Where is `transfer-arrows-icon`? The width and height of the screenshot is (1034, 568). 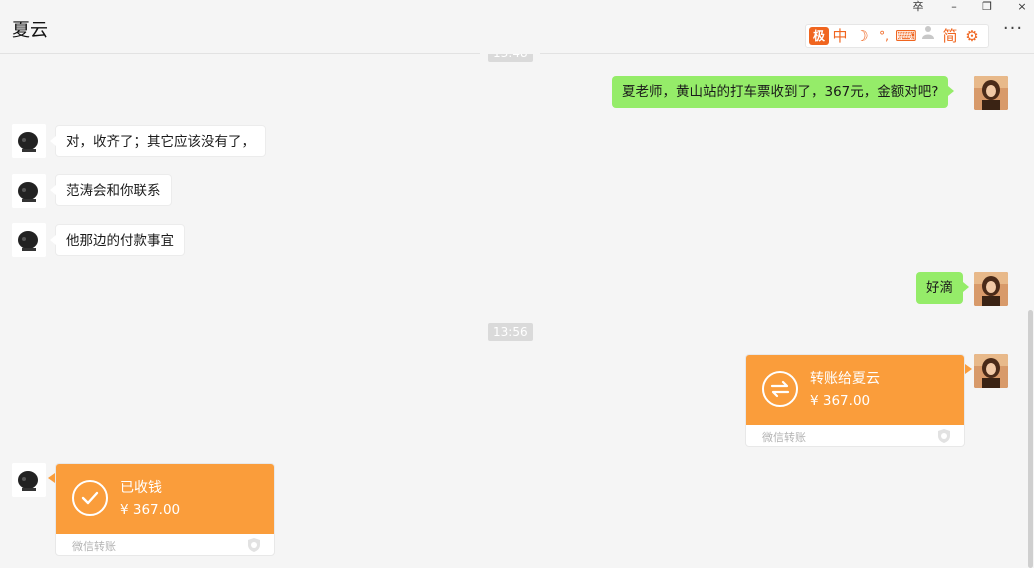
transfer-arrows-icon is located at coordinates (780, 389).